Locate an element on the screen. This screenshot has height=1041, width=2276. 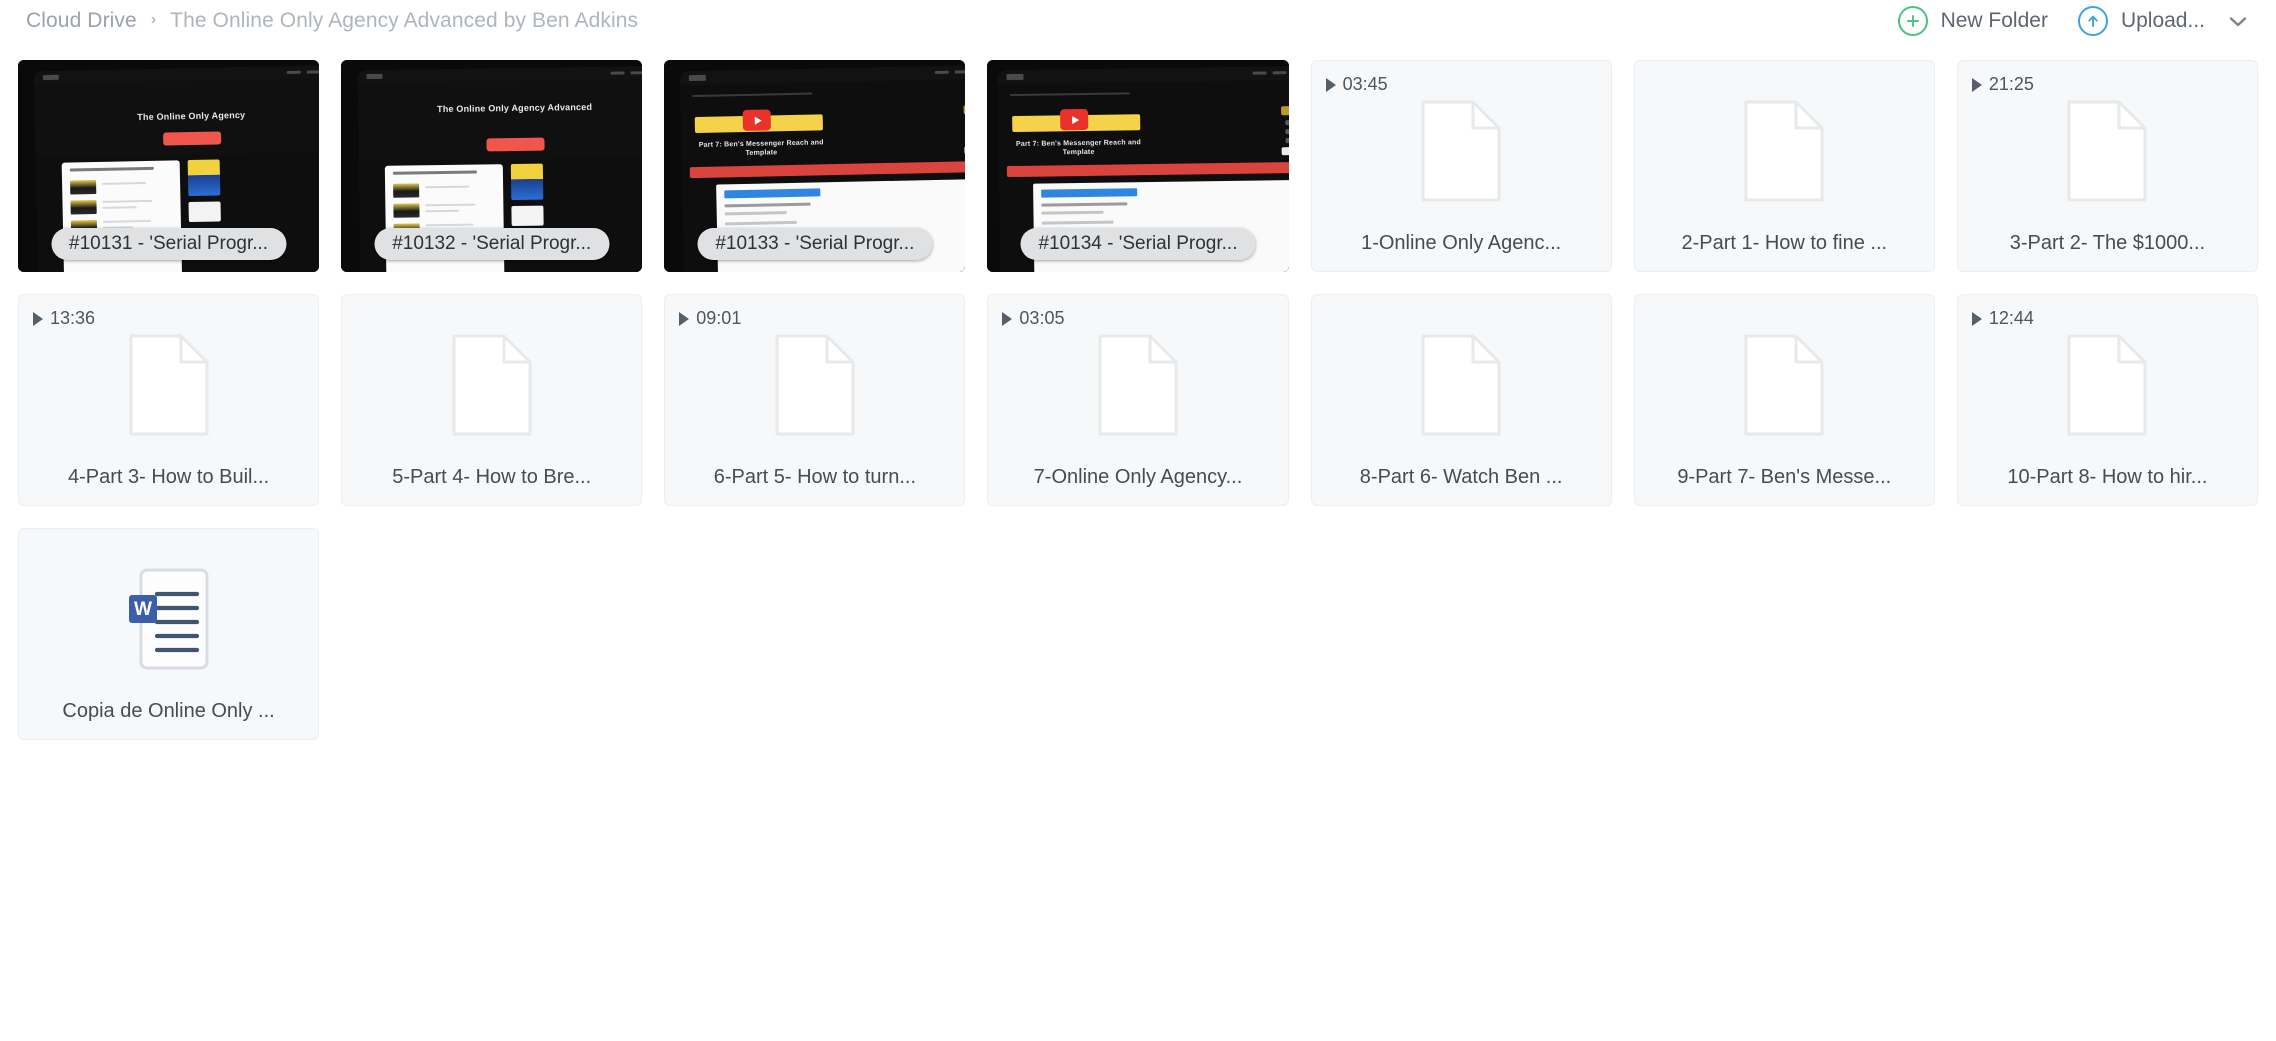
duration-text: 21:25 is located at coordinates (2011, 84).